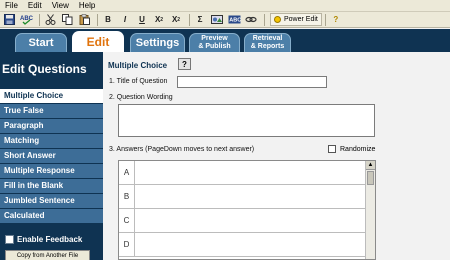 The height and width of the screenshot is (260, 450). Describe the element at coordinates (141, 97) in the screenshot. I see `wording-label: 2. Question Wording` at that location.